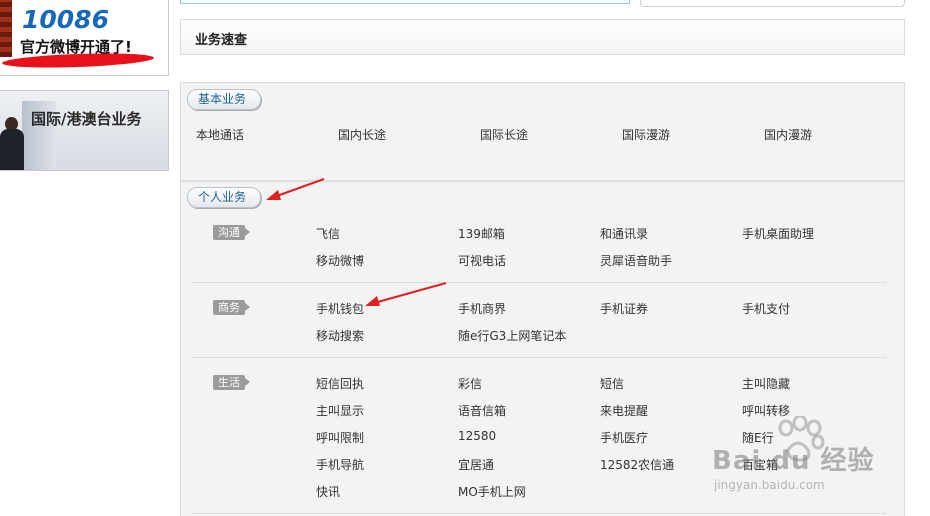 The height and width of the screenshot is (516, 930). I want to click on category-label-life: 生活, so click(231, 382).